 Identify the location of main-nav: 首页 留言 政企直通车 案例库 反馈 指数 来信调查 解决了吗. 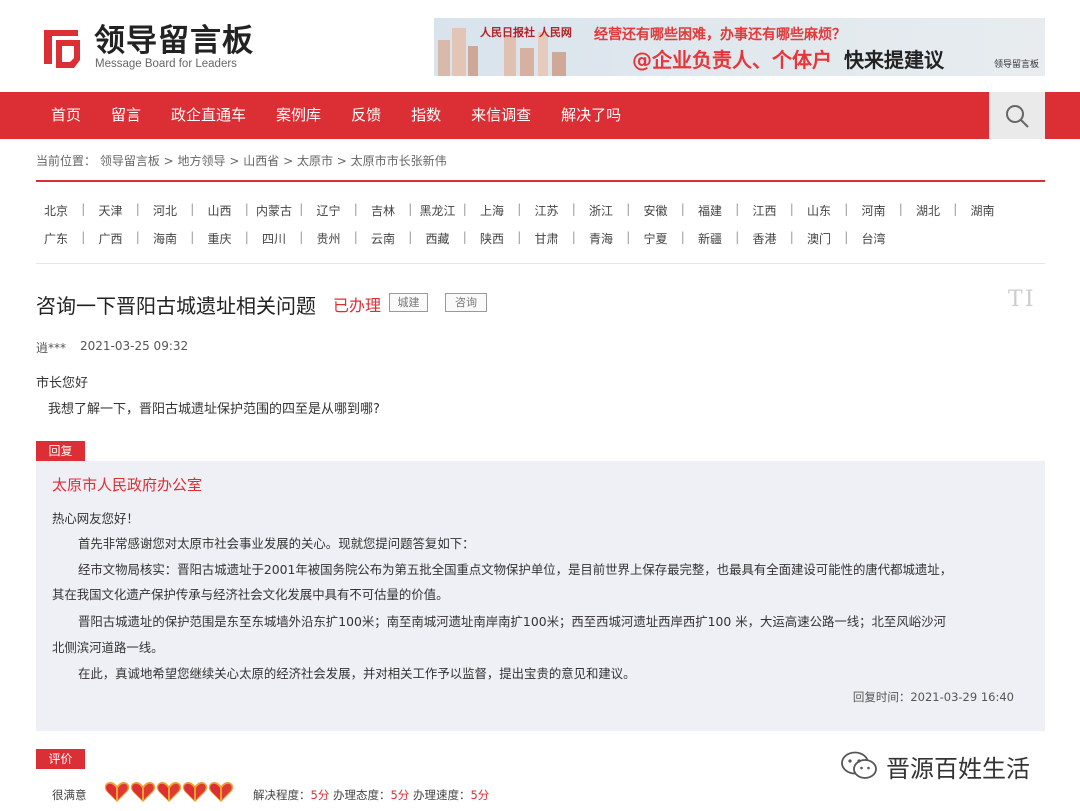
(540, 115).